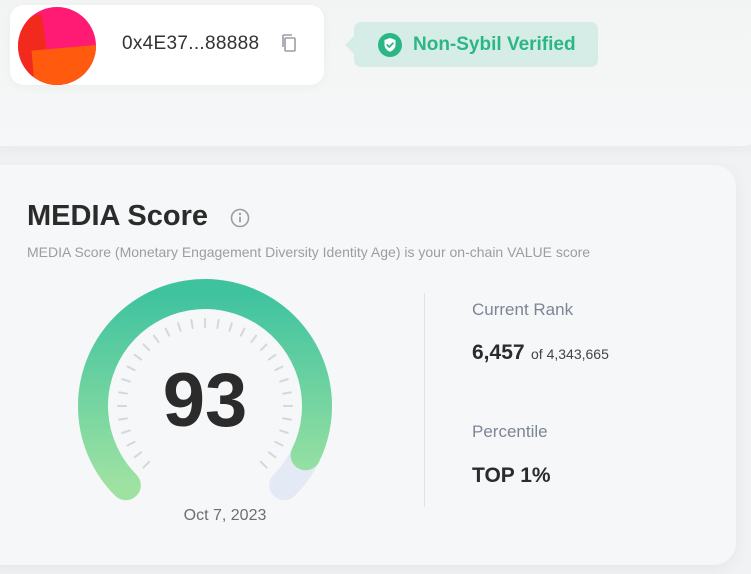  I want to click on score-date: Oct 7, 2023, so click(225, 515).